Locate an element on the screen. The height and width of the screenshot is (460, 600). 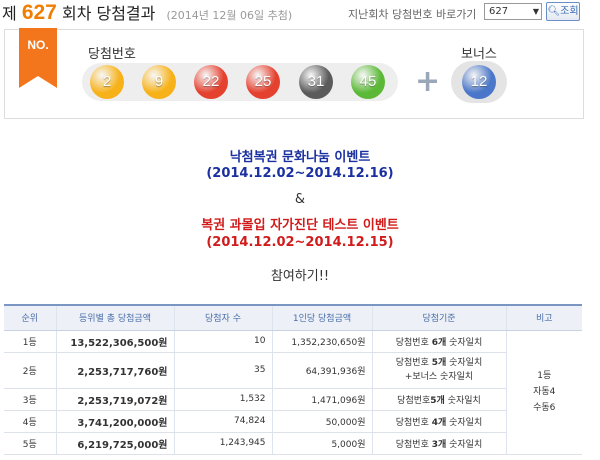
rank-cell: 4등 is located at coordinates (30, 421).